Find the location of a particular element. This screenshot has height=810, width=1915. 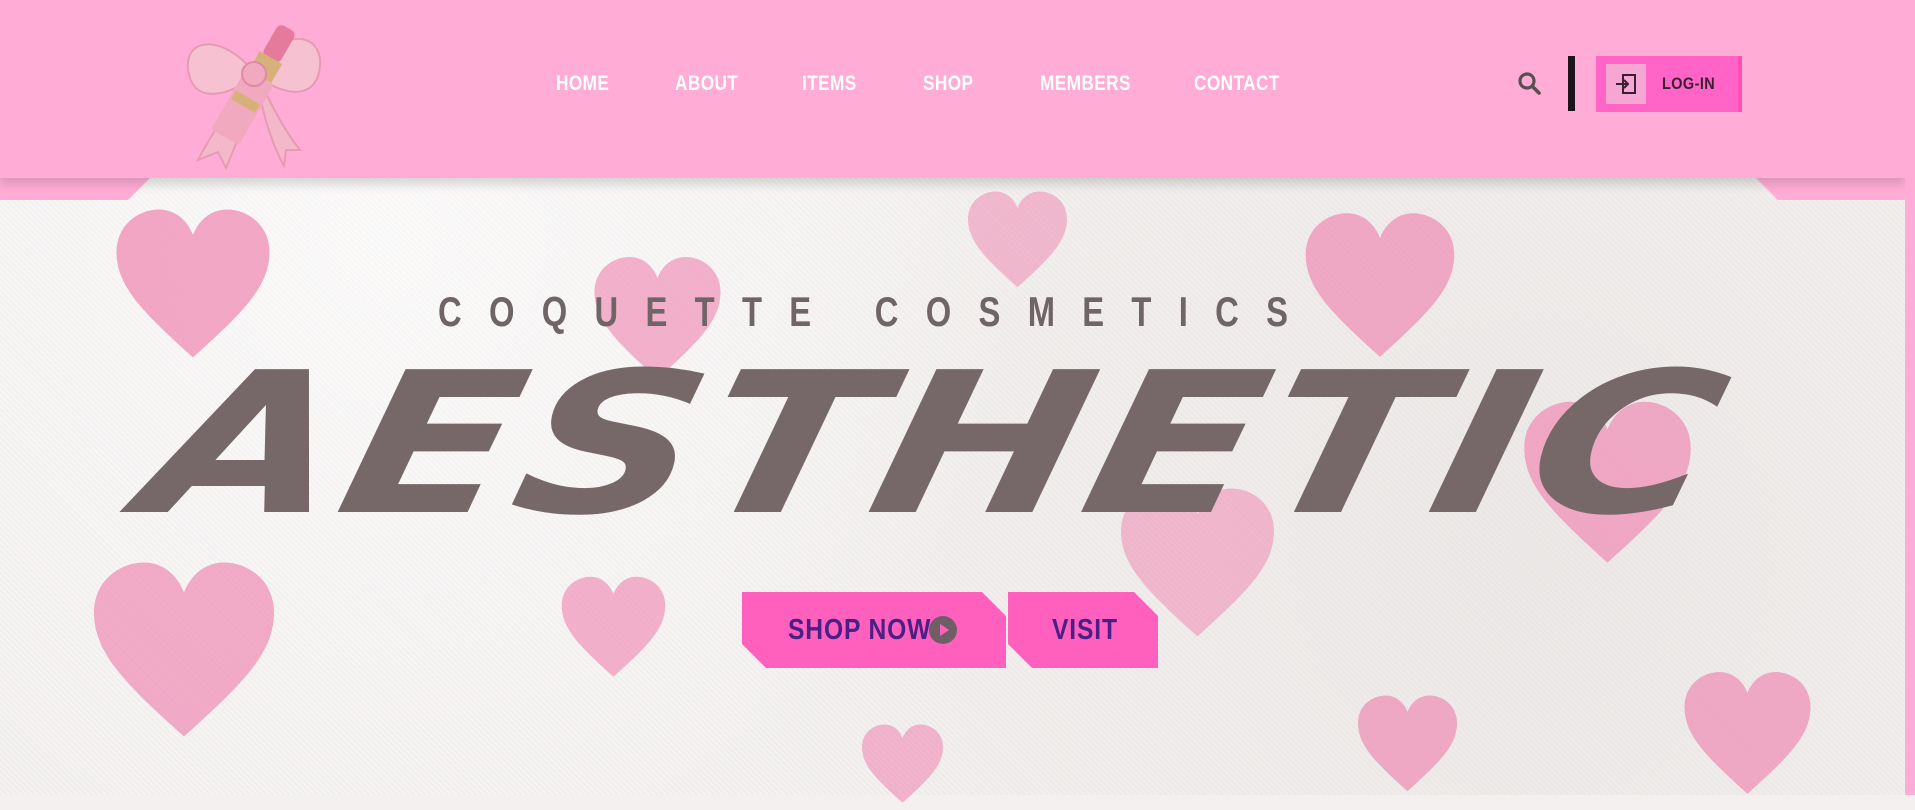

nav-contact: CONTACT is located at coordinates (1237, 84).